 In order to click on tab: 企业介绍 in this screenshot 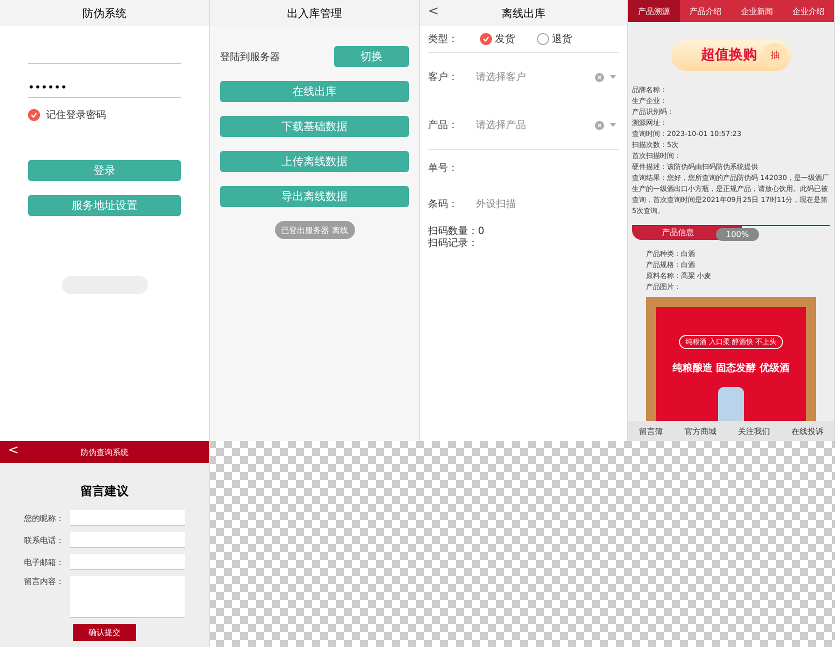, I will do `click(808, 11)`.